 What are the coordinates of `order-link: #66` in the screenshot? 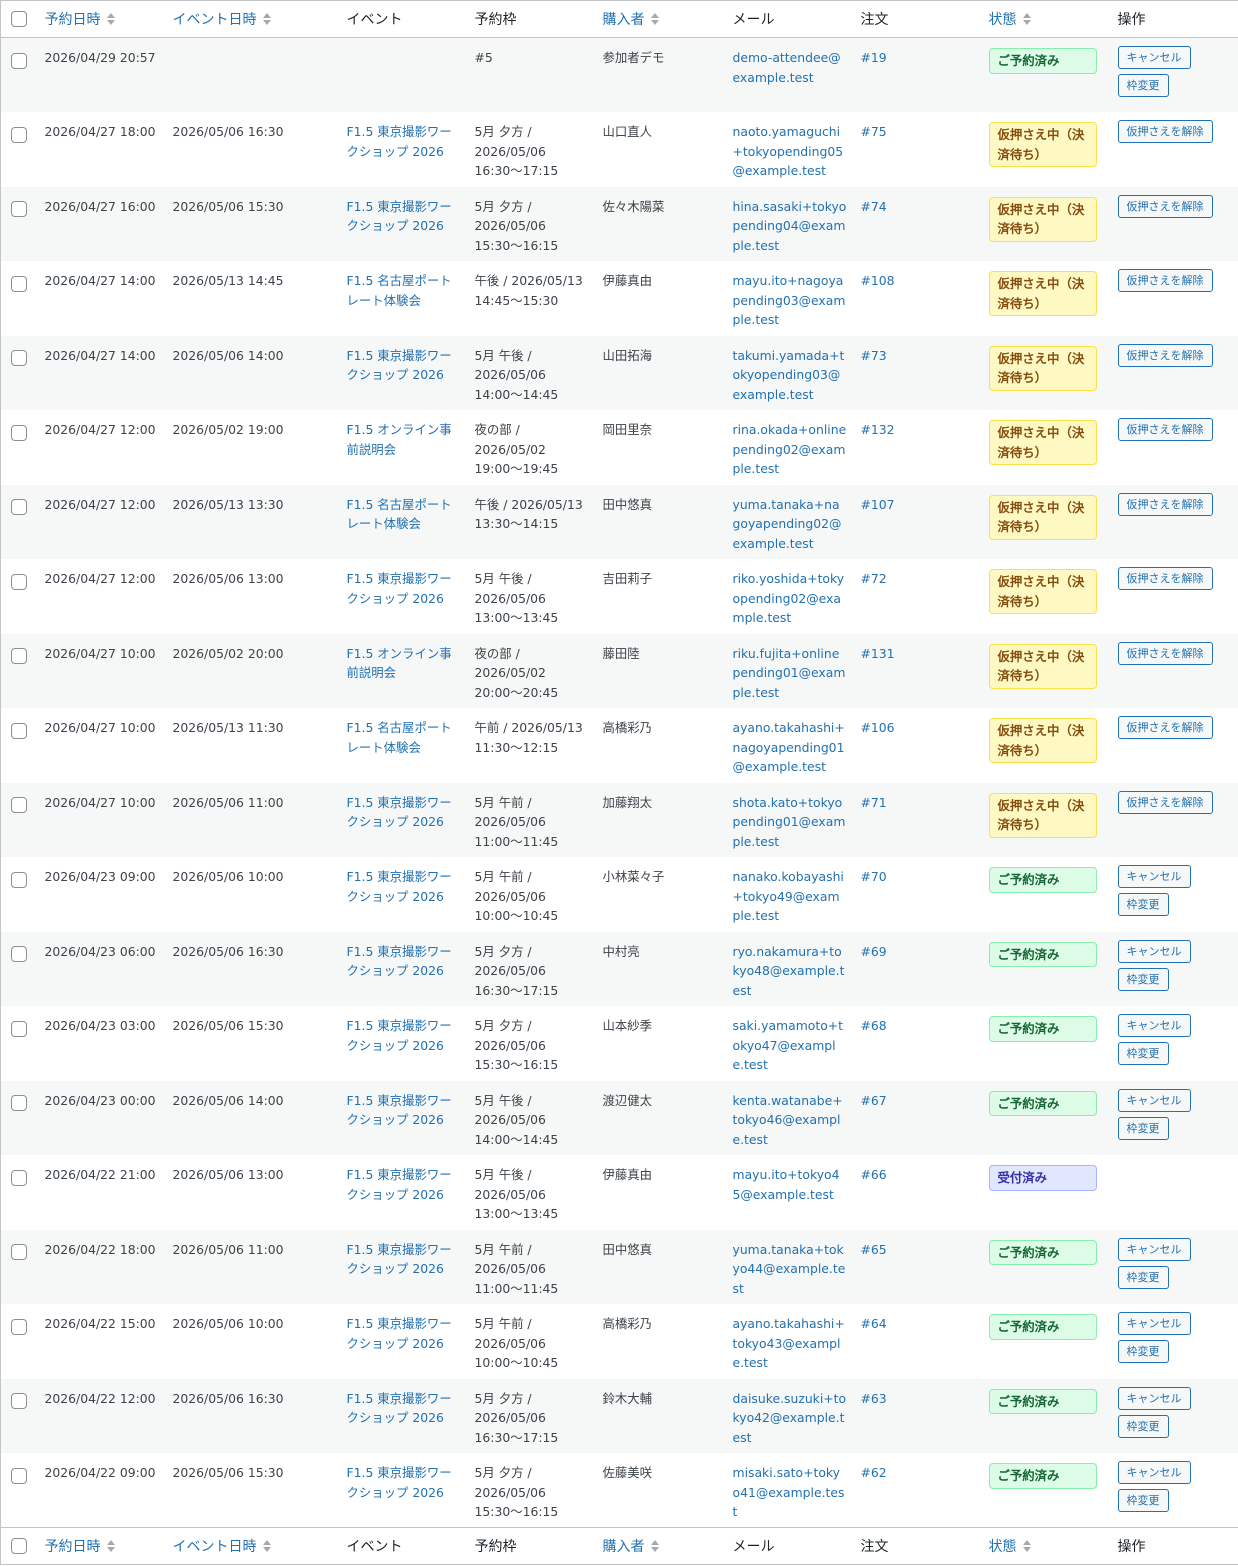 It's located at (874, 1174).